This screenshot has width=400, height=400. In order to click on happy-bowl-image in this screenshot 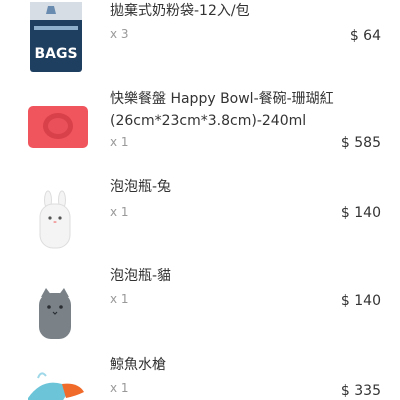, I will do `click(58, 127)`.